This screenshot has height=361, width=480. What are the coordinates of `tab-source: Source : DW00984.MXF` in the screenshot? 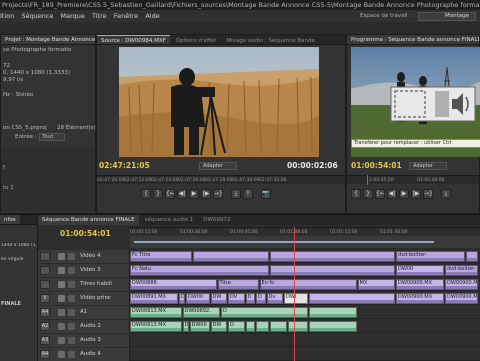 It's located at (133, 39).